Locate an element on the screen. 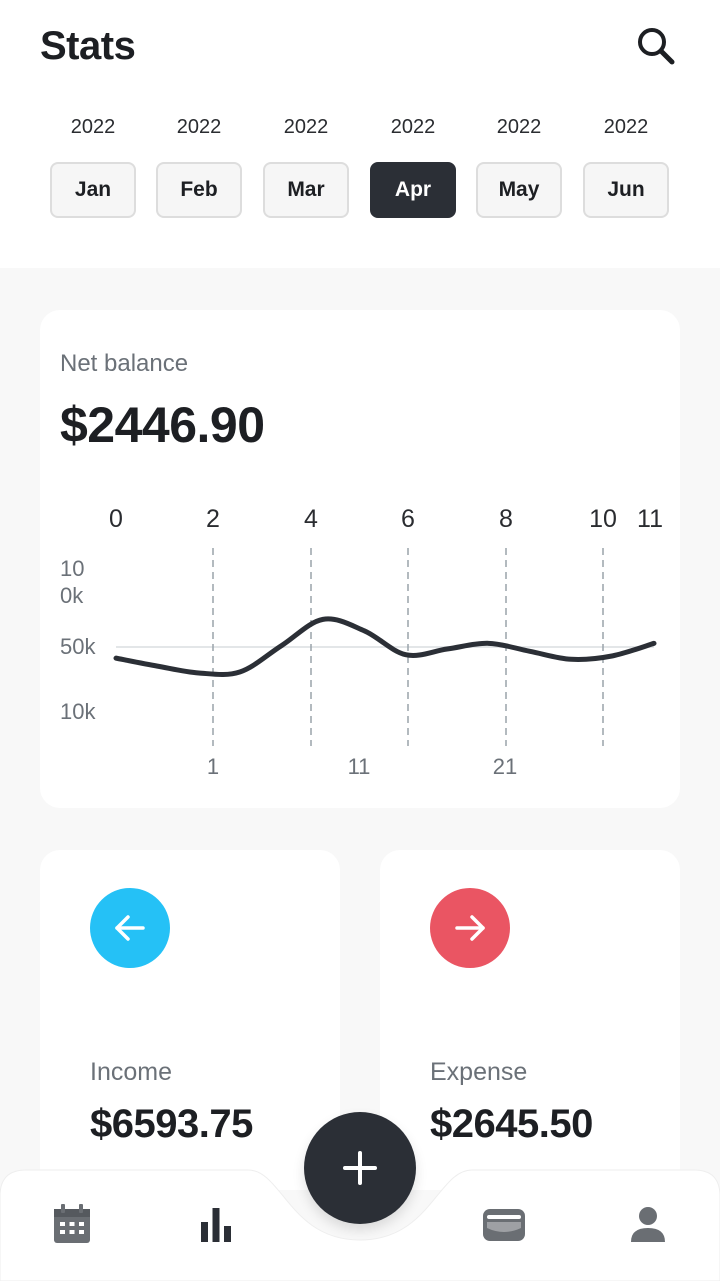 The image size is (720, 1281). plus-icon is located at coordinates (360, 1168).